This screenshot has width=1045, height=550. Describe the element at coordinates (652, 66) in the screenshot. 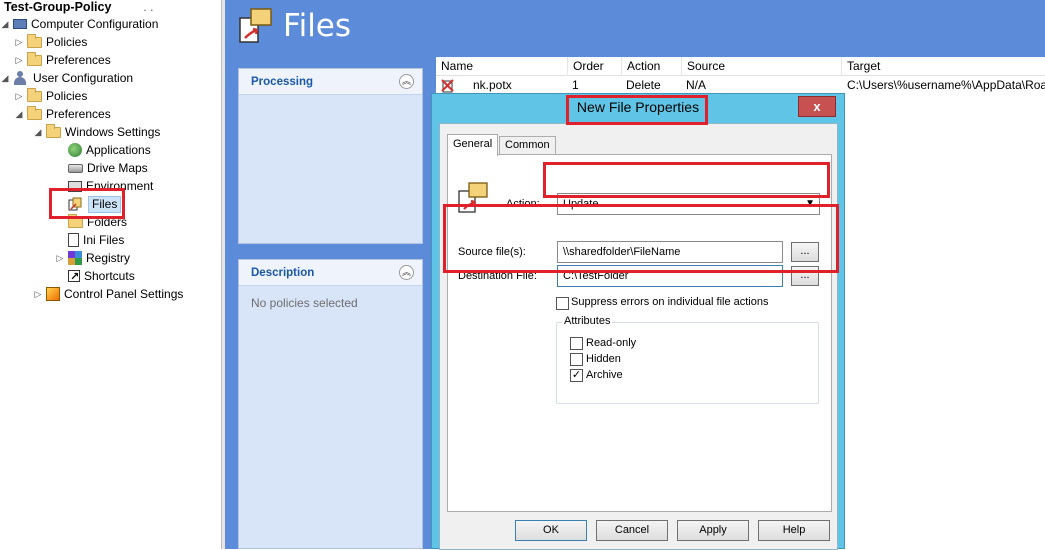

I see `column-header-action: Action` at that location.